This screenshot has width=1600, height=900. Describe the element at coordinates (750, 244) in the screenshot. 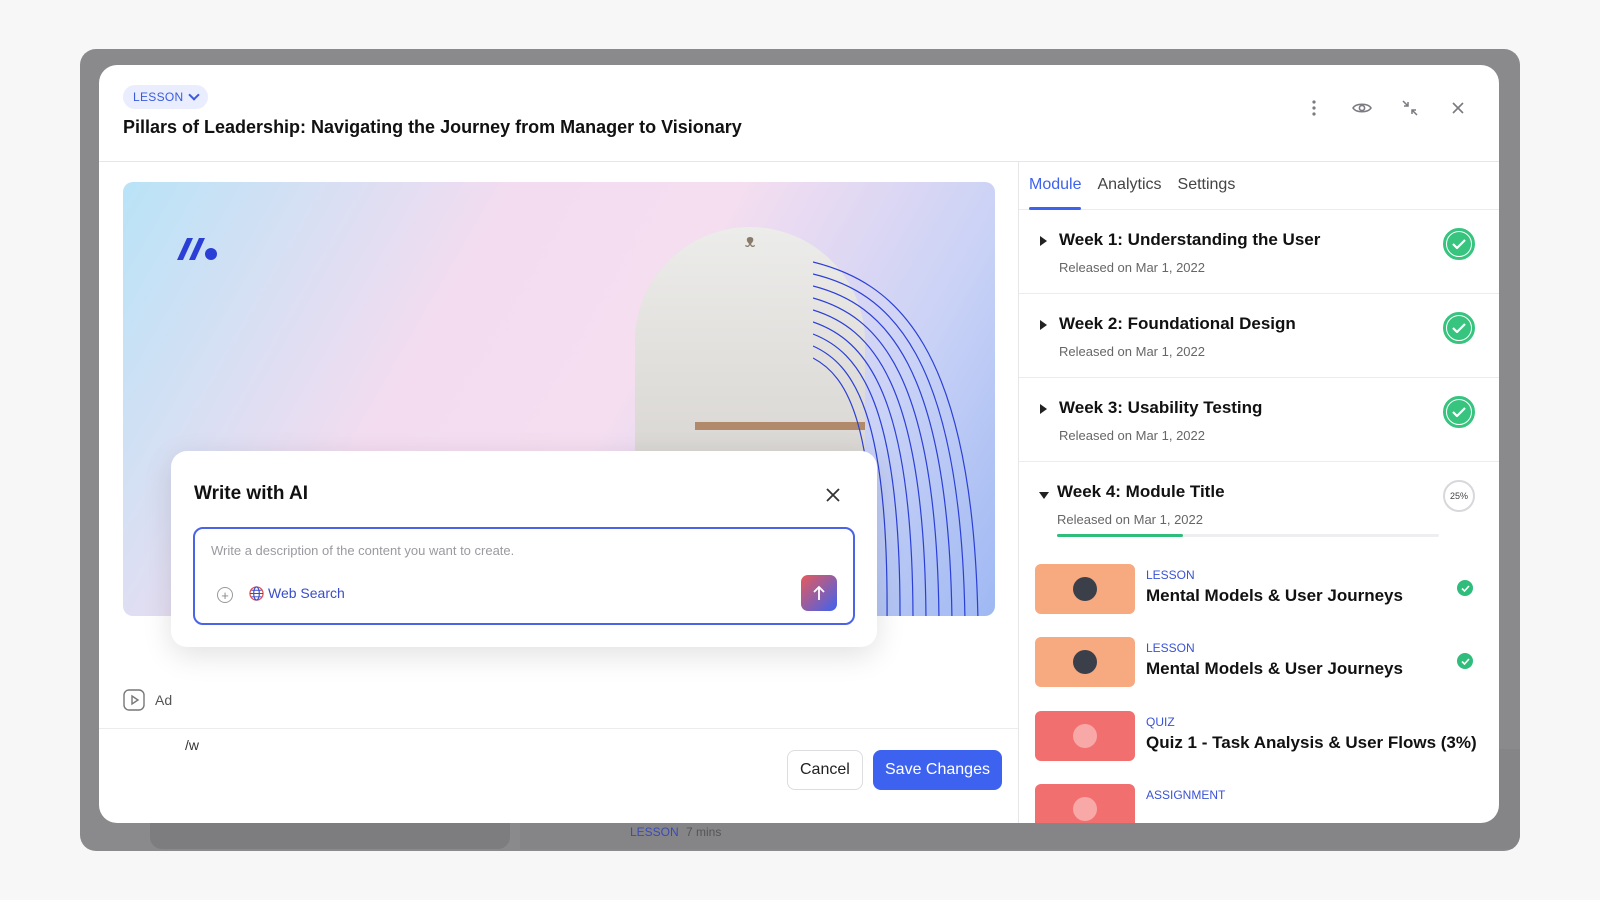

I see `antler-decoration: ᵜ` at that location.